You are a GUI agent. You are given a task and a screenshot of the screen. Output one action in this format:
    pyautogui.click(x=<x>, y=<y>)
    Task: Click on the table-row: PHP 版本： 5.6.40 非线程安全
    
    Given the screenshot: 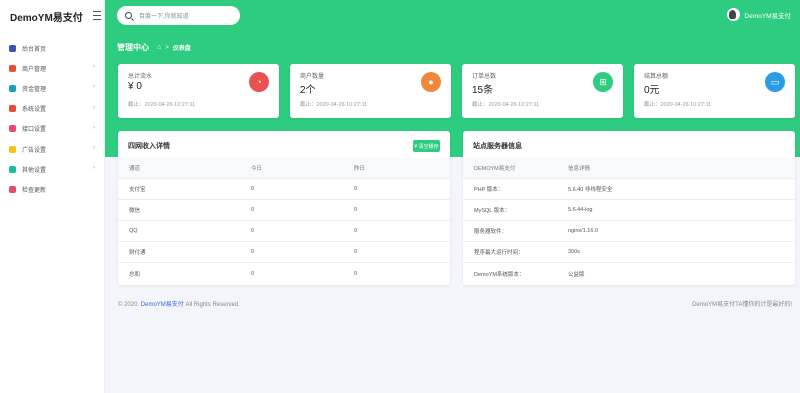 What is the action you would take?
    pyautogui.click(x=629, y=189)
    